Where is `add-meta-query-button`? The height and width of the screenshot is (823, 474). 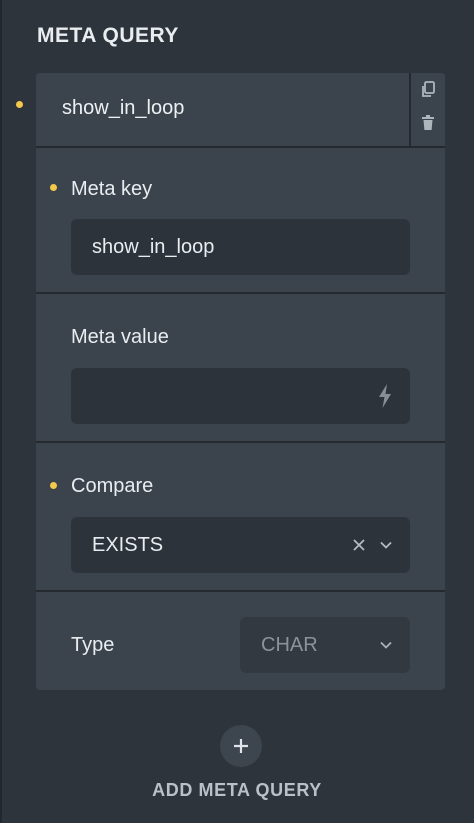
add-meta-query-button is located at coordinates (241, 746).